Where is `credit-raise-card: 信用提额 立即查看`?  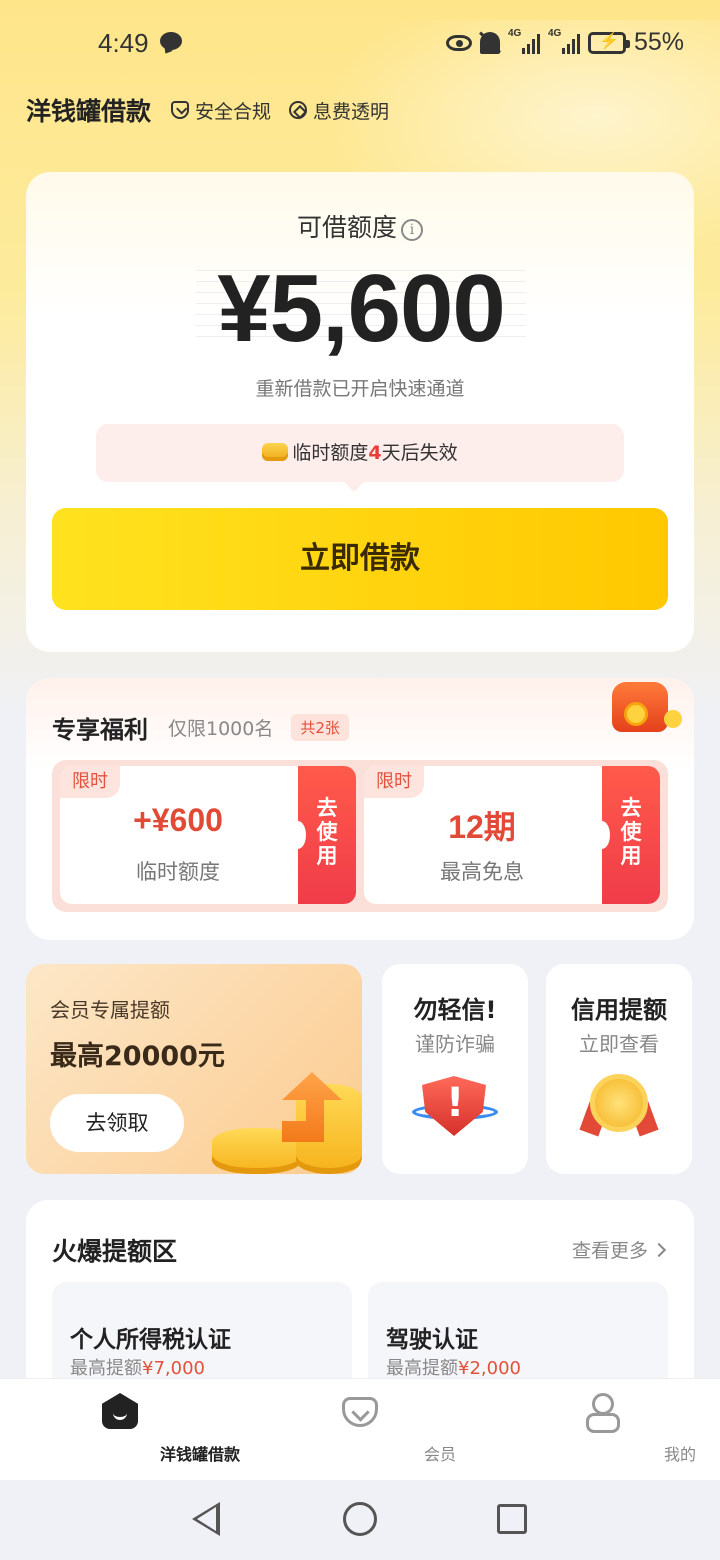 credit-raise-card: 信用提额 立即查看 is located at coordinates (619, 1069).